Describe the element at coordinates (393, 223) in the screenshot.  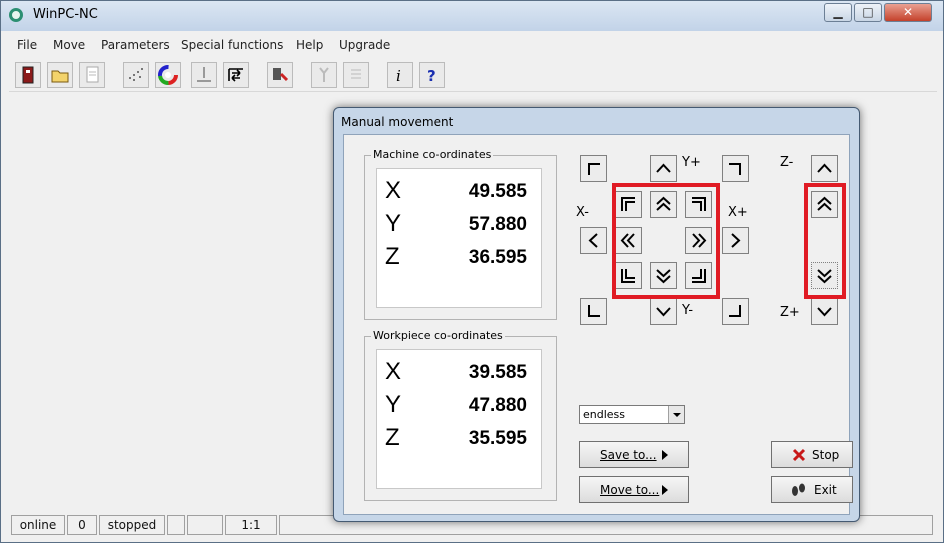
I see `machine-y-axis: Y` at that location.